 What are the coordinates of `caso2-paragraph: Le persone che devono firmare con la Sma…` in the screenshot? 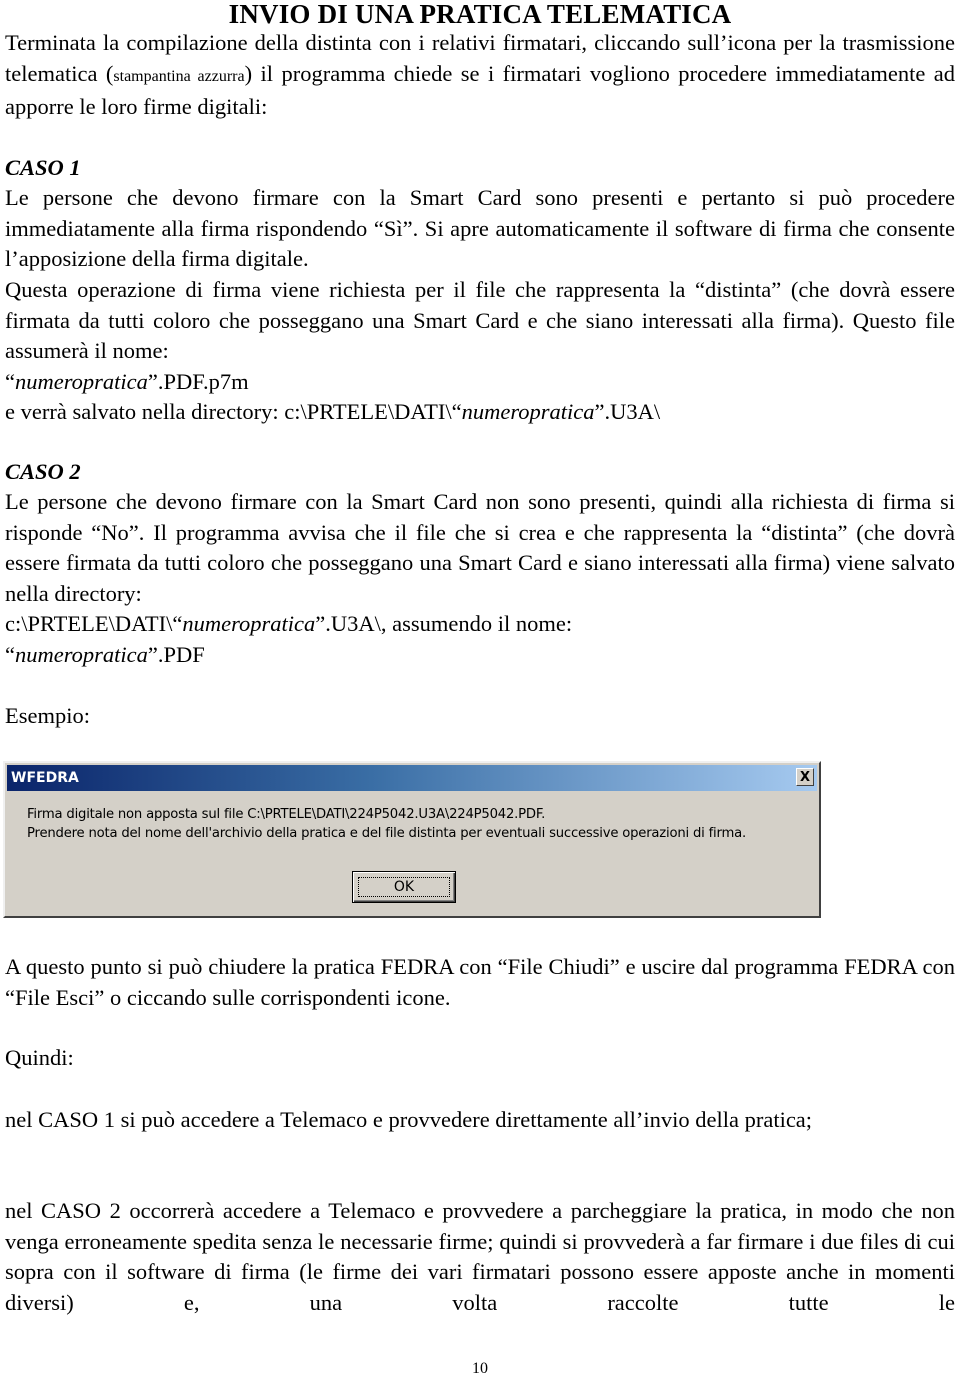 It's located at (480, 547).